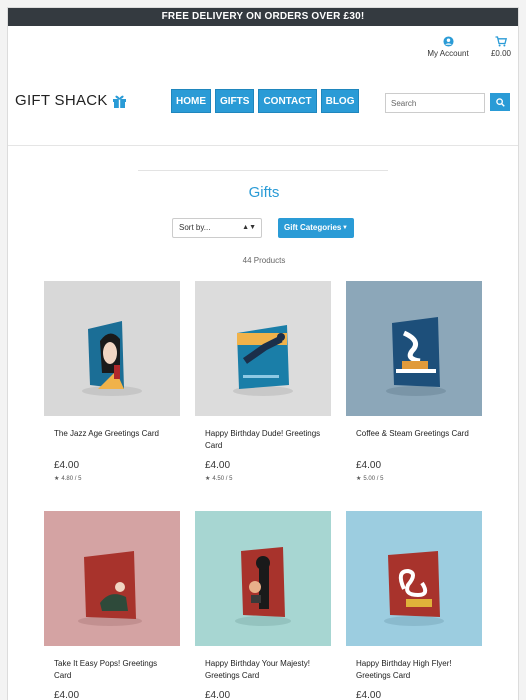 The image size is (526, 700). I want to click on product-name: Take It Easy Pops! Greetings Card, so click(112, 670).